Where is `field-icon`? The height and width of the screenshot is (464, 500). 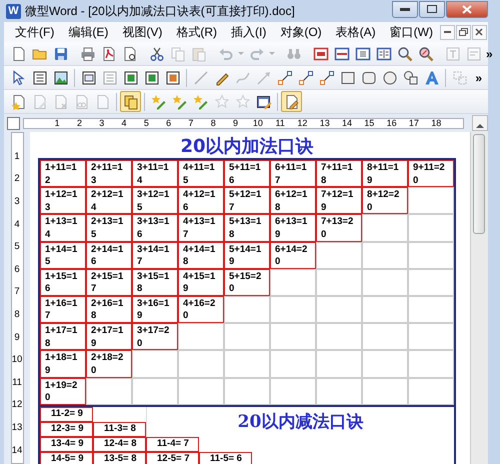 field-icon is located at coordinates (474, 54).